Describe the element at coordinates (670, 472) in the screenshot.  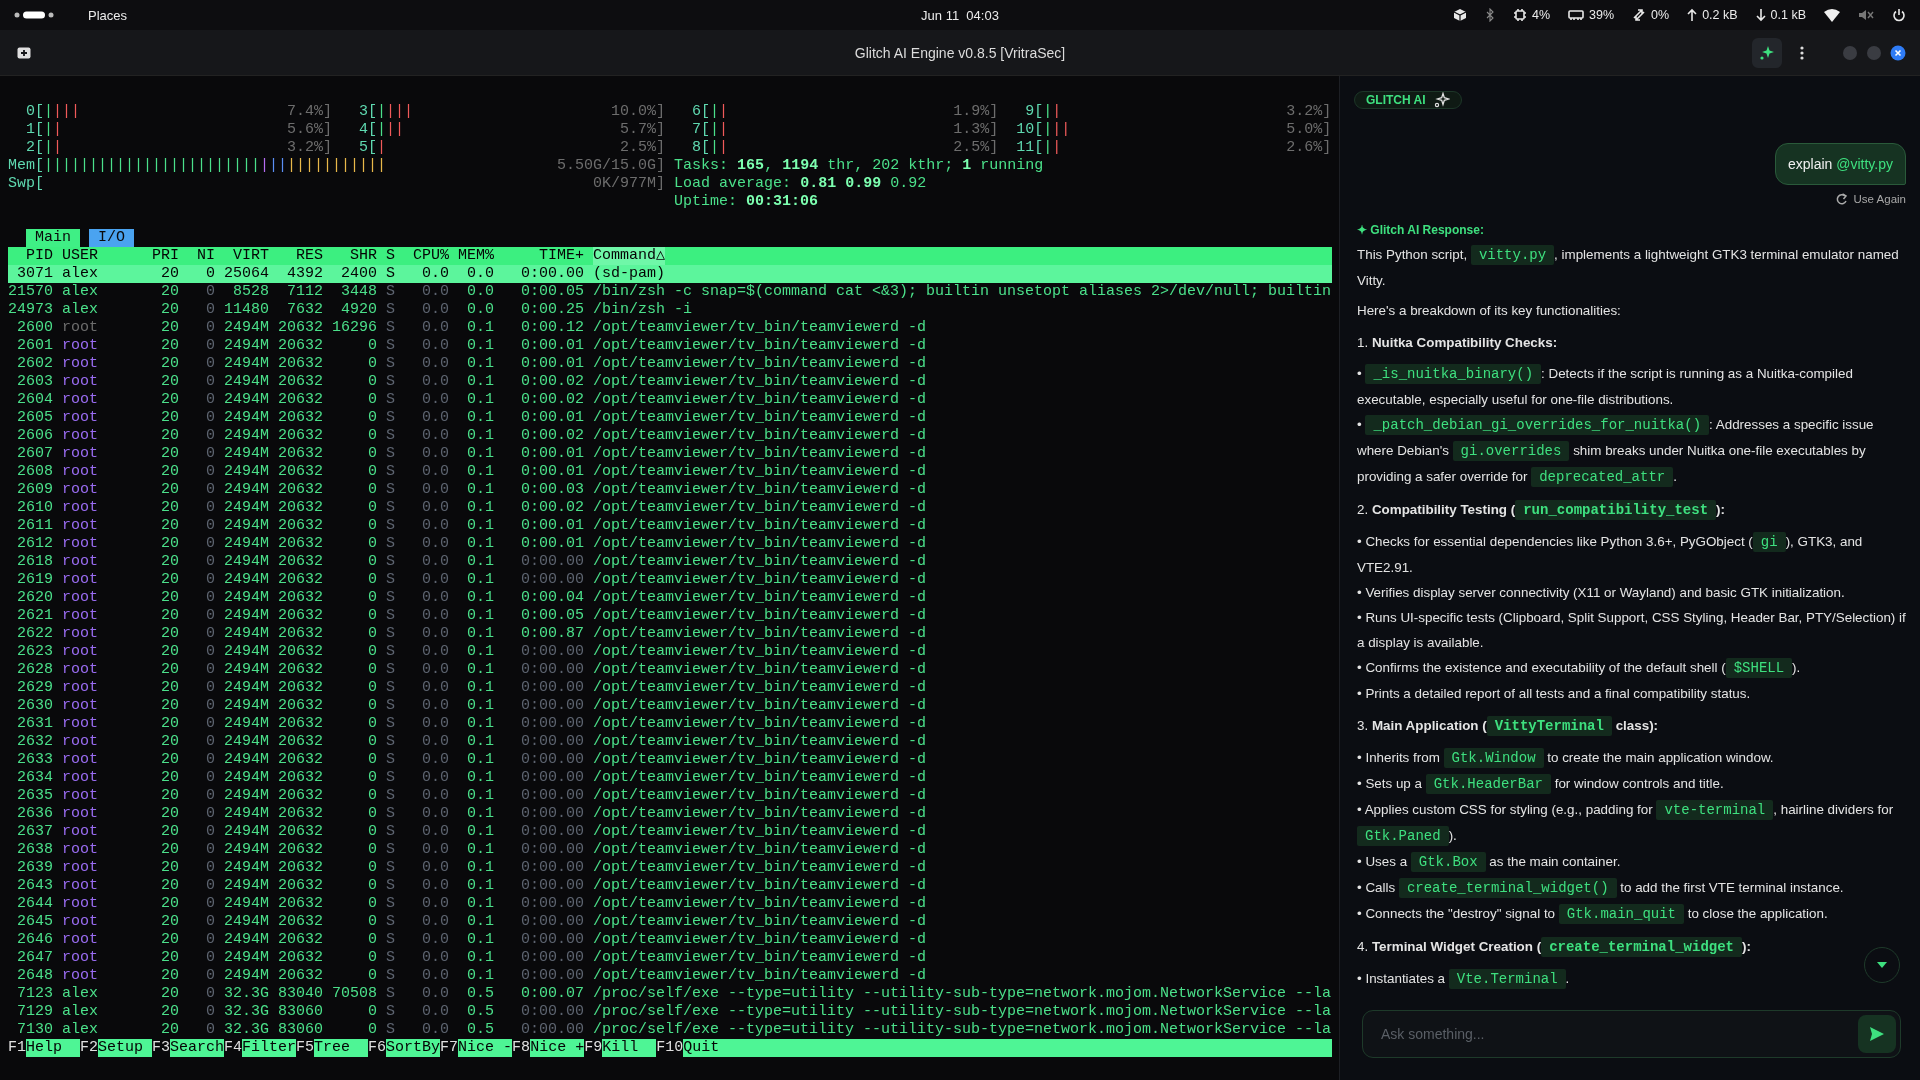
I see `process-row: 2608 root 20 0 2494M 20632 0 S 0.0 0.1 0:00.01 /opt/teamviewer/tv_bin/teamviewerd -d` at that location.